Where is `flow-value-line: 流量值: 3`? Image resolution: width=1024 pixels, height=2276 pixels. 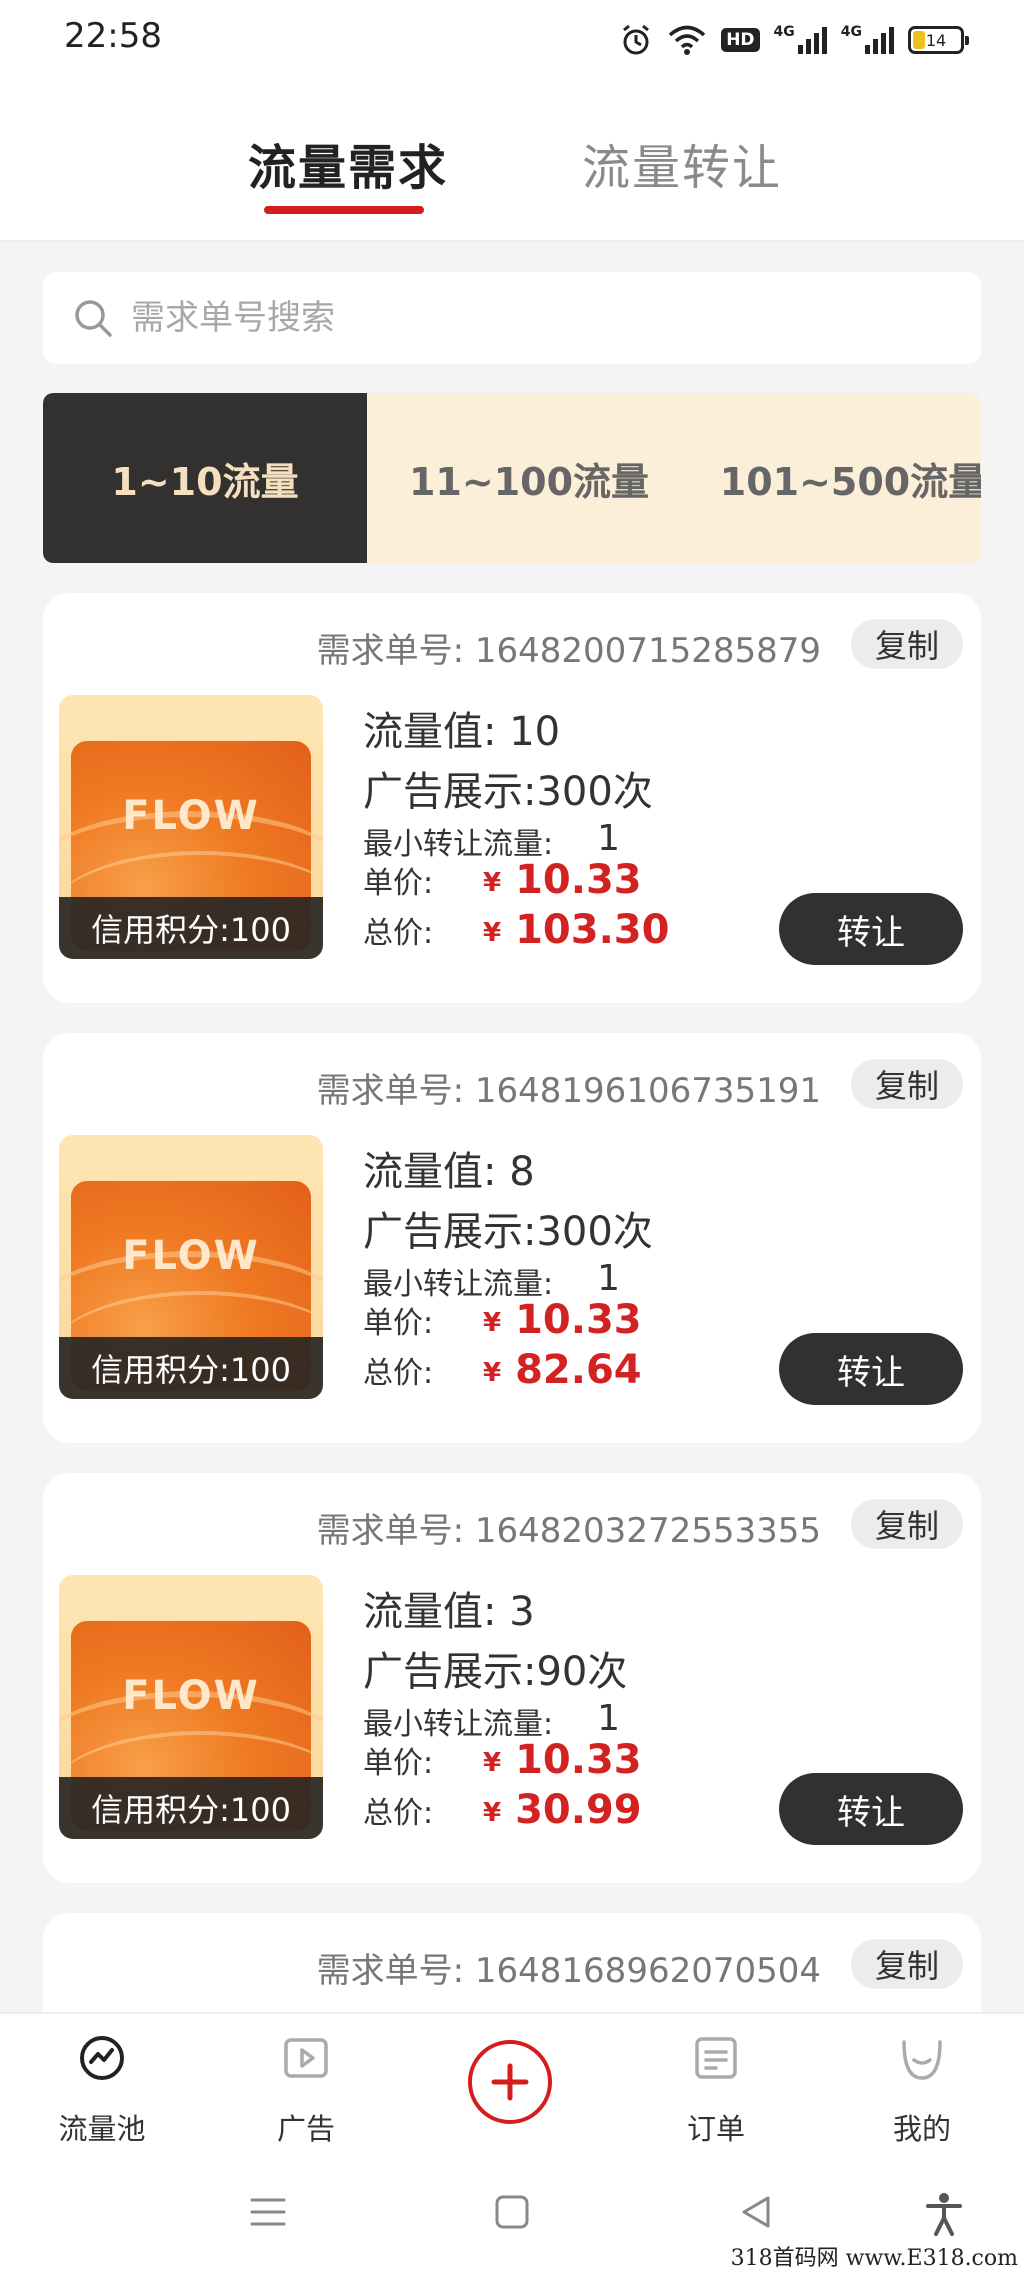
flow-value-line: 流量值: 3 is located at coordinates (449, 1608).